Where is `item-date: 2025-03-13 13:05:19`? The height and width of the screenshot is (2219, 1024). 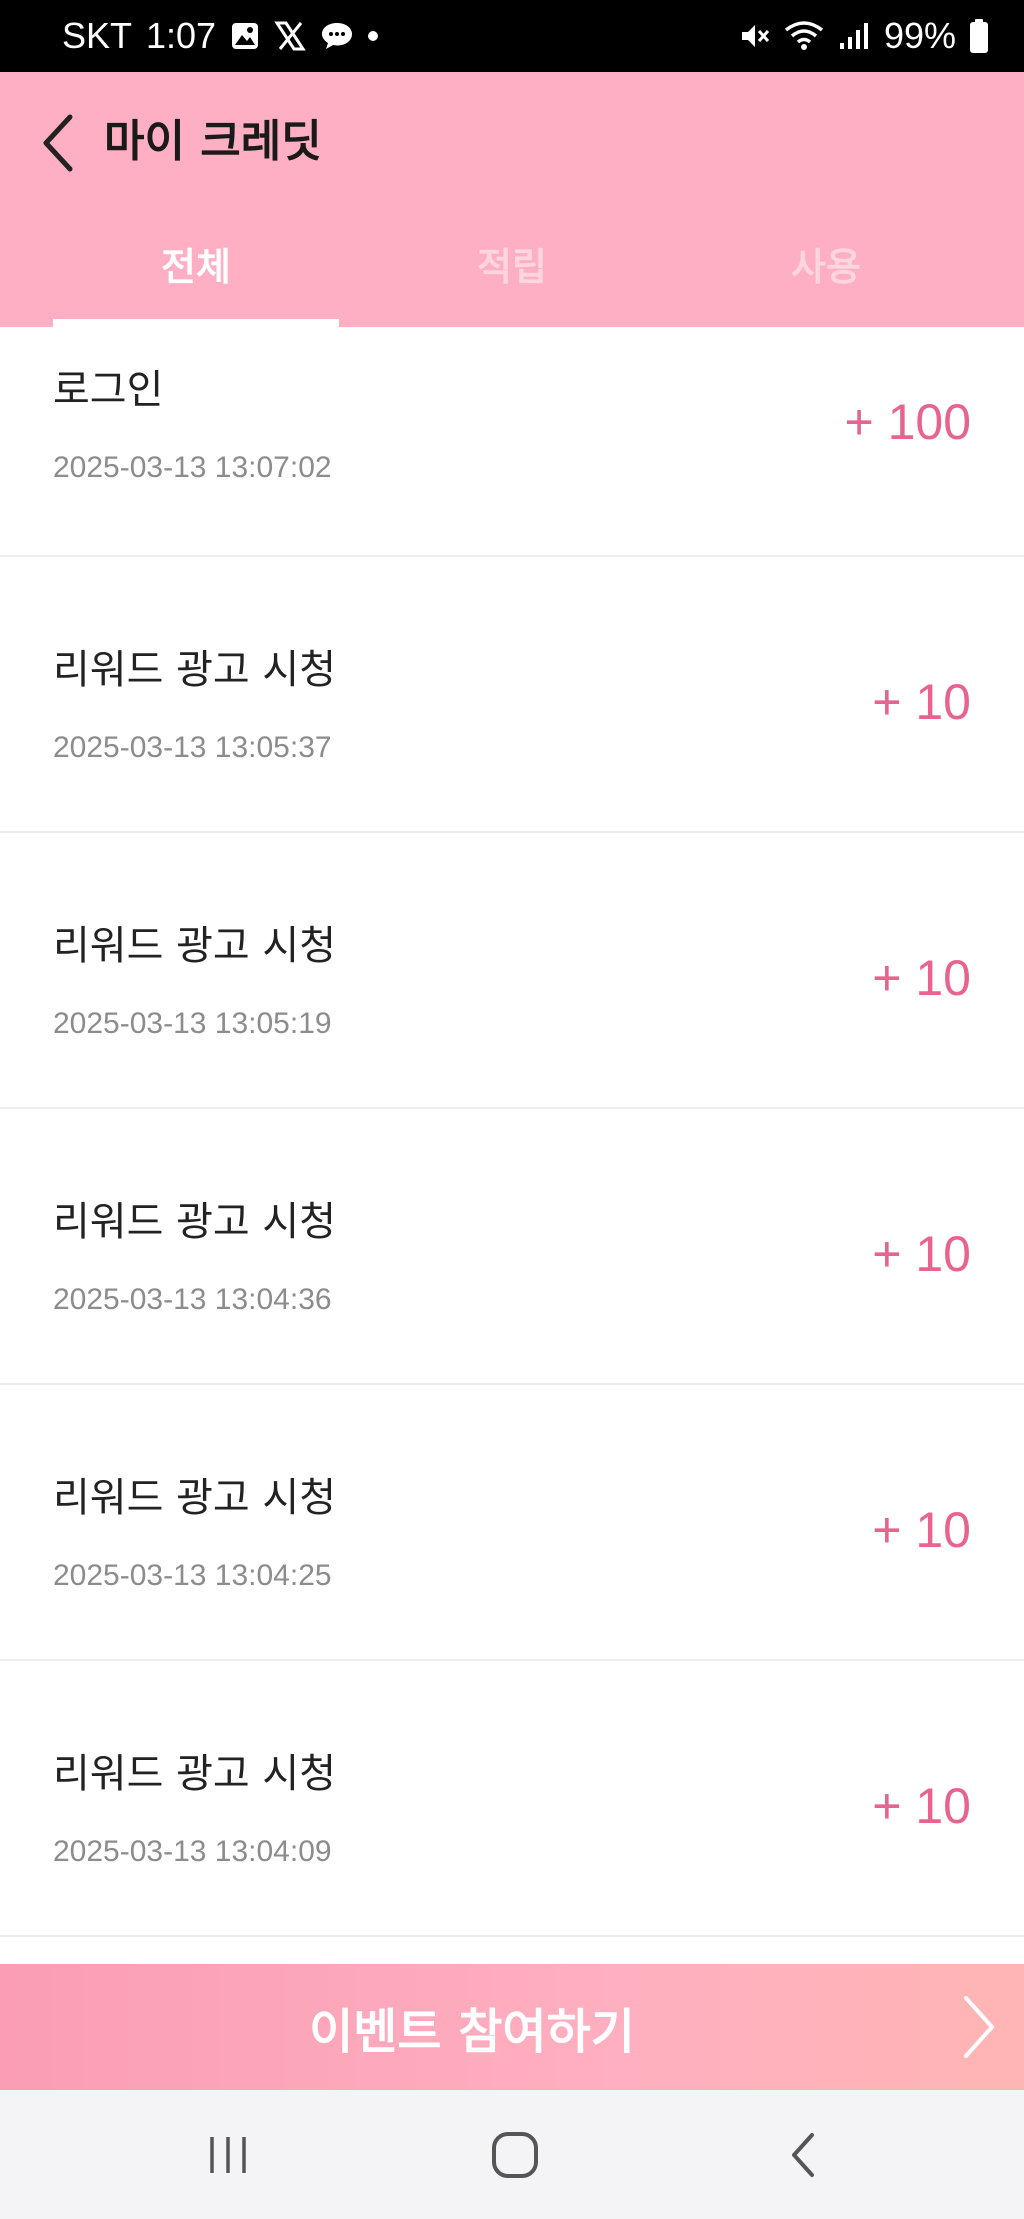
item-date: 2025-03-13 13:05:19 is located at coordinates (192, 1023).